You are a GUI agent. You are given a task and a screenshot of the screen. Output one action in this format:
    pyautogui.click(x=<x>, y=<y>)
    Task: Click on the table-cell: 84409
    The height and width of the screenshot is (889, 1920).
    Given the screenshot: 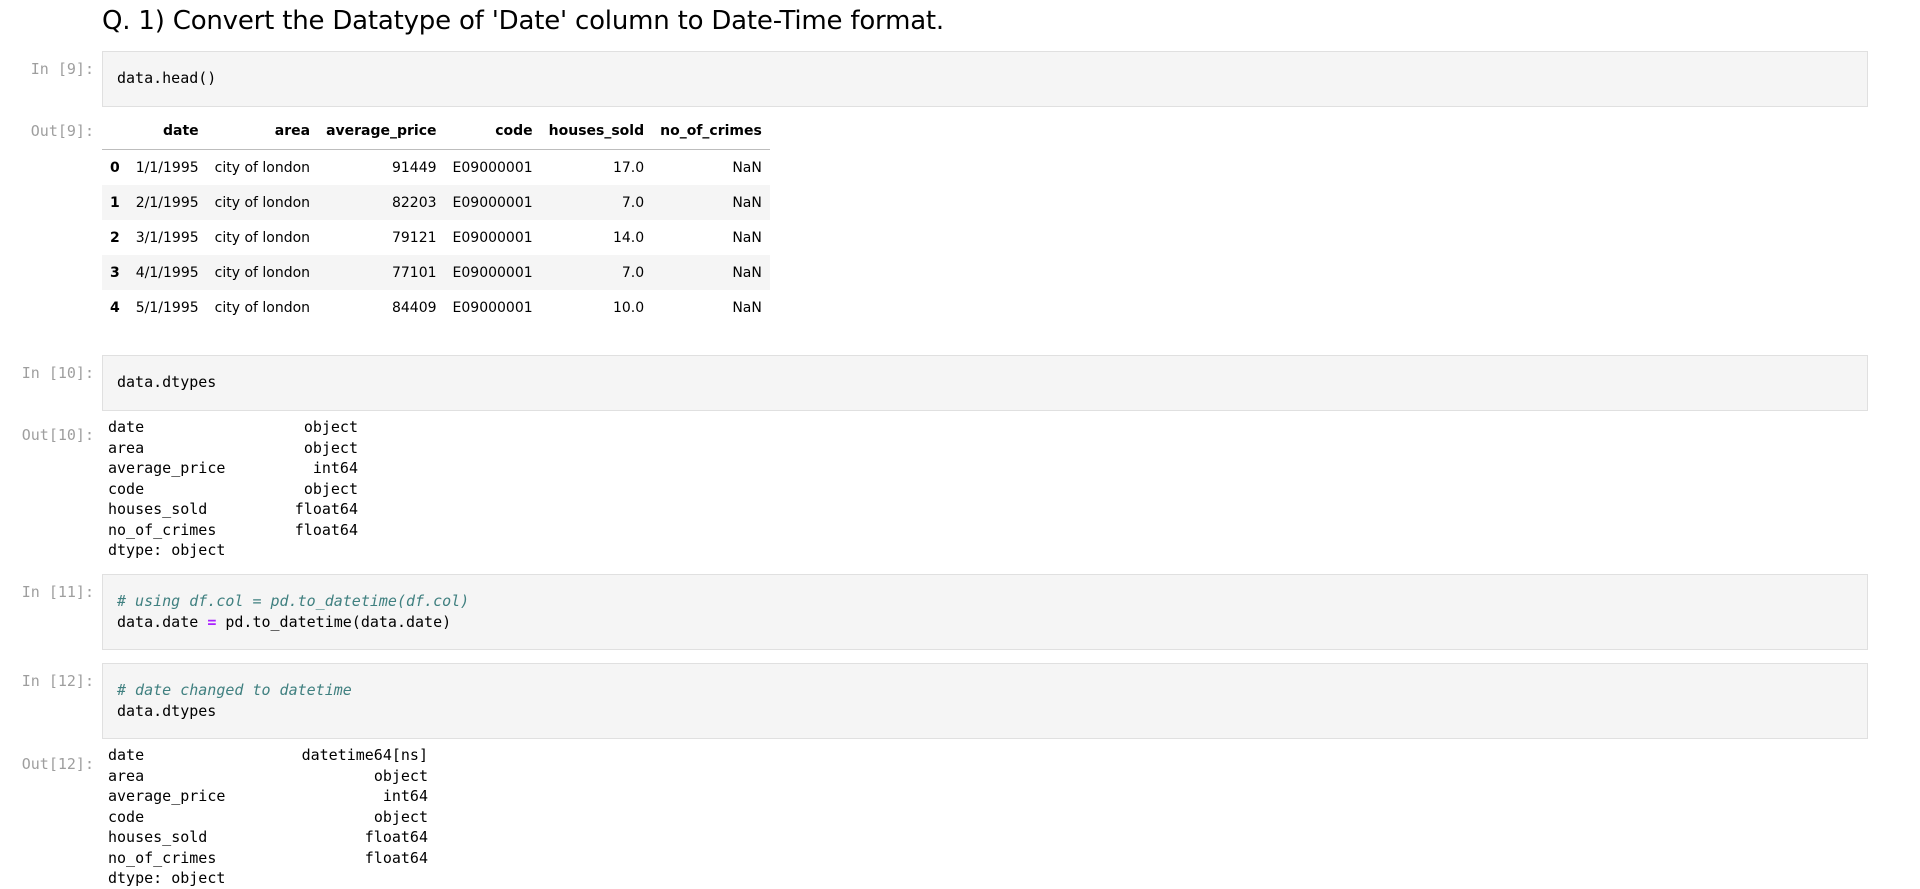 What is the action you would take?
    pyautogui.click(x=414, y=307)
    